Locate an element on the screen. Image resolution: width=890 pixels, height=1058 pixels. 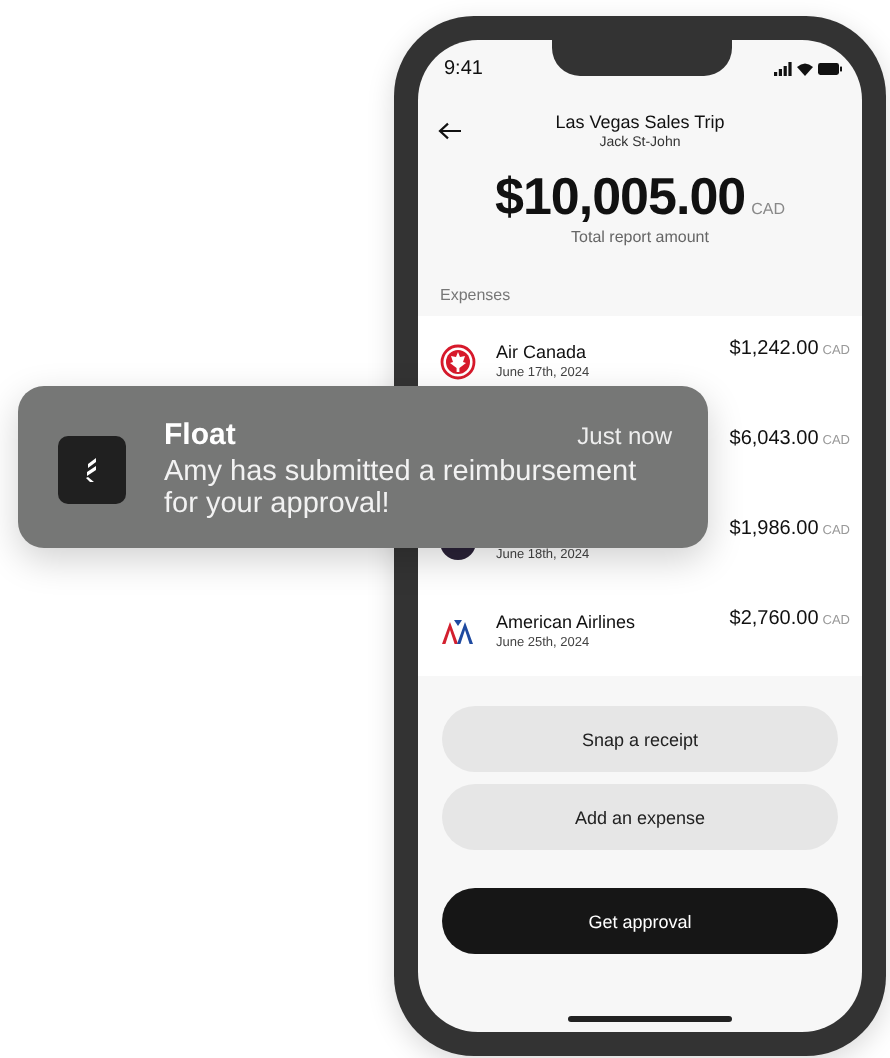
expense-name: American Airlines is located at coordinates (567, 622).